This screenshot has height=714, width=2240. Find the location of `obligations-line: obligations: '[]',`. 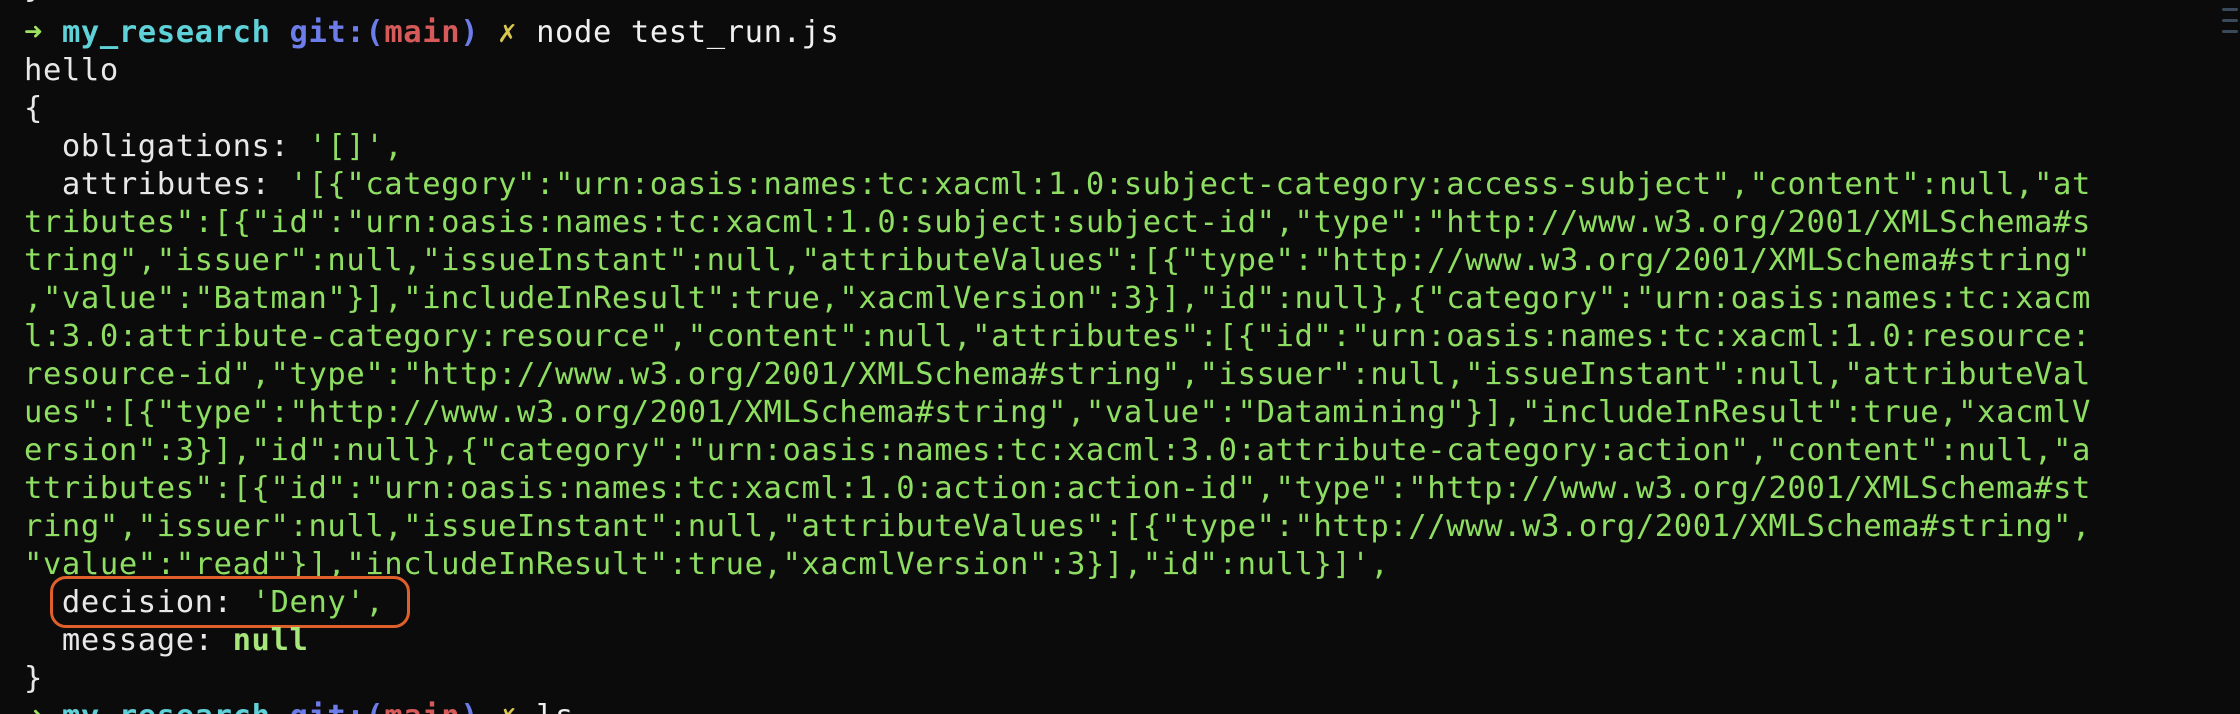

obligations-line: obligations: '[]', is located at coordinates (213, 147).